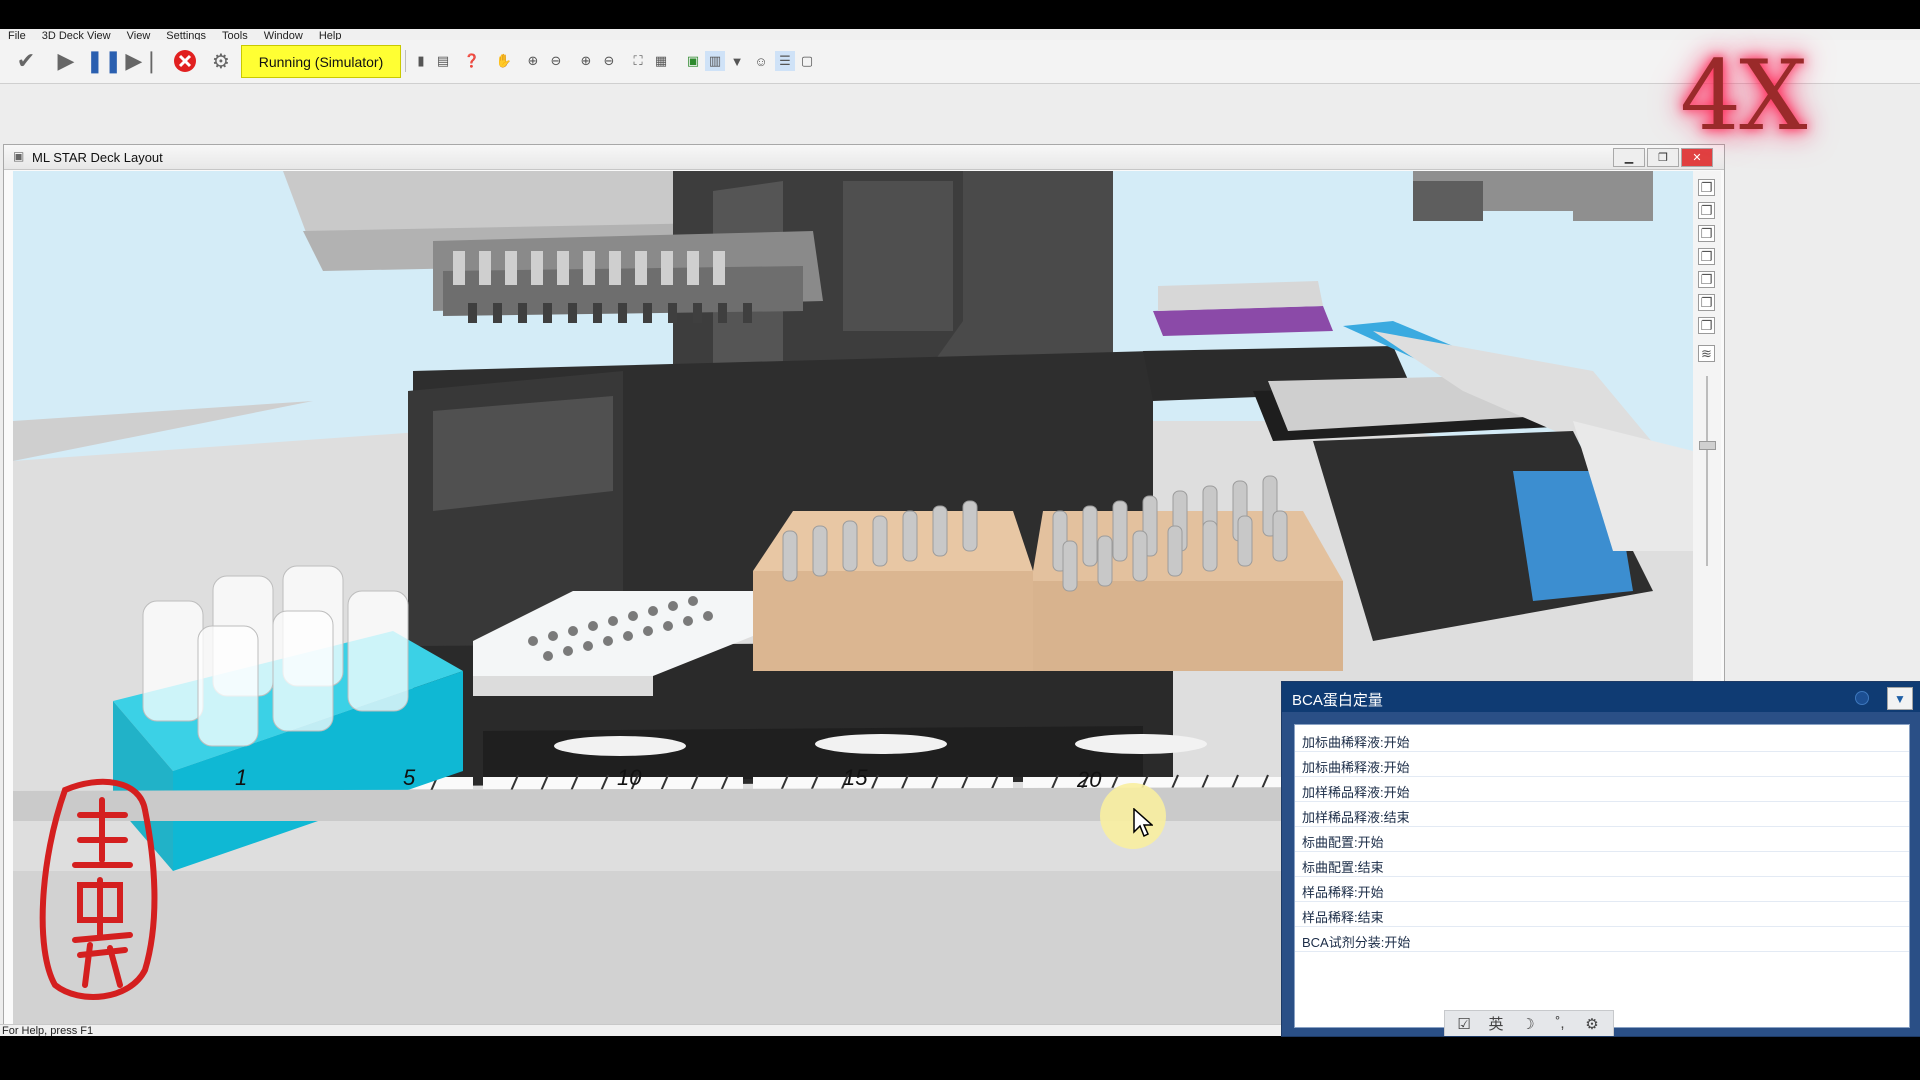 The image size is (1920, 1080). I want to click on menu-file: File, so click(17, 36).